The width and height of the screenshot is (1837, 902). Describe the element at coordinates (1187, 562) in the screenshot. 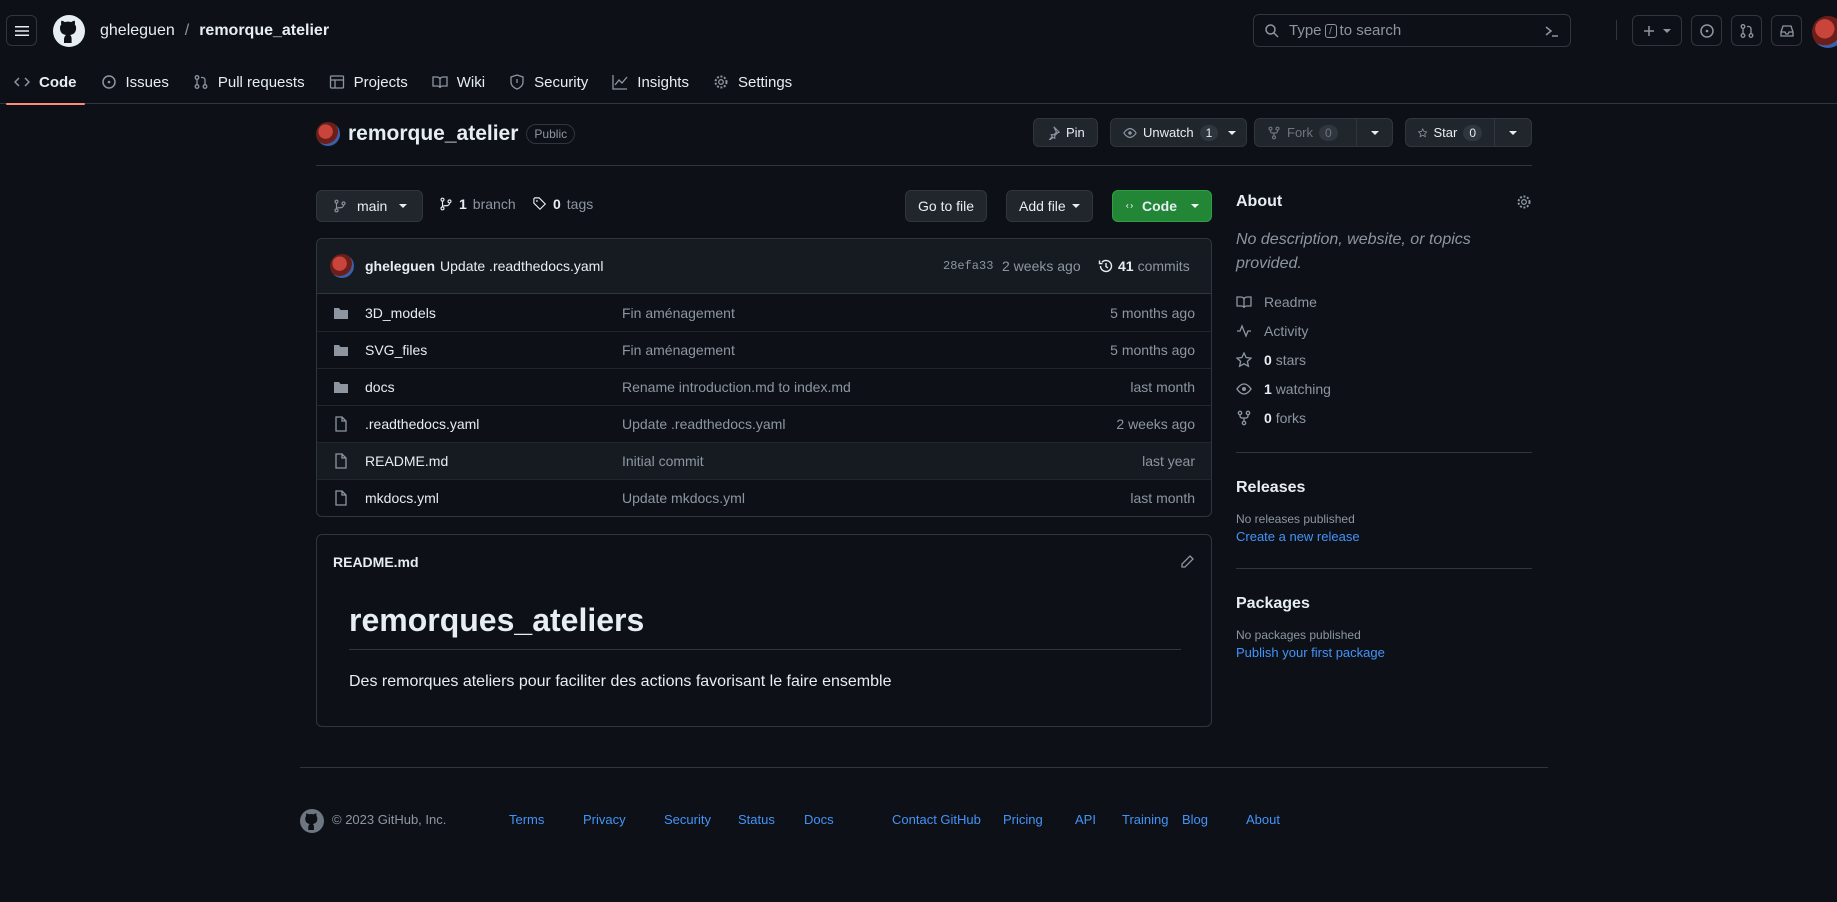

I see `pencil-icon` at that location.